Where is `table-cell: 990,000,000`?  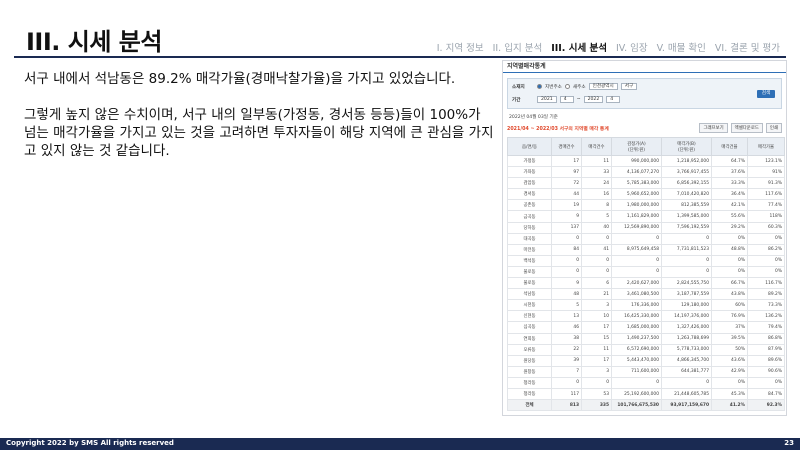
table-cell: 990,000,000 is located at coordinates (636, 161).